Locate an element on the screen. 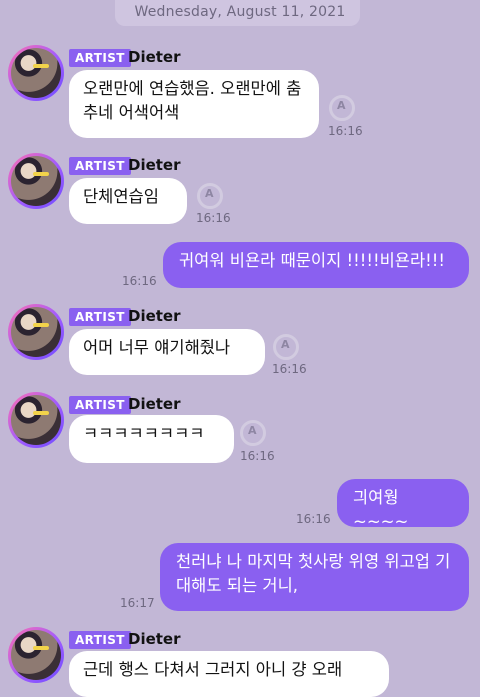  message-bubble: 어머 너무 얘기해줬나 is located at coordinates (167, 352).